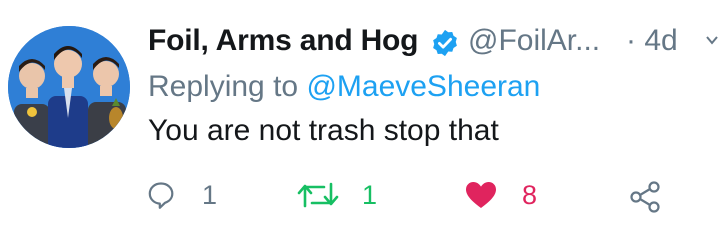  What do you see at coordinates (423, 86) in the screenshot?
I see `reply-mention-link: @MaeveSheeran` at bounding box center [423, 86].